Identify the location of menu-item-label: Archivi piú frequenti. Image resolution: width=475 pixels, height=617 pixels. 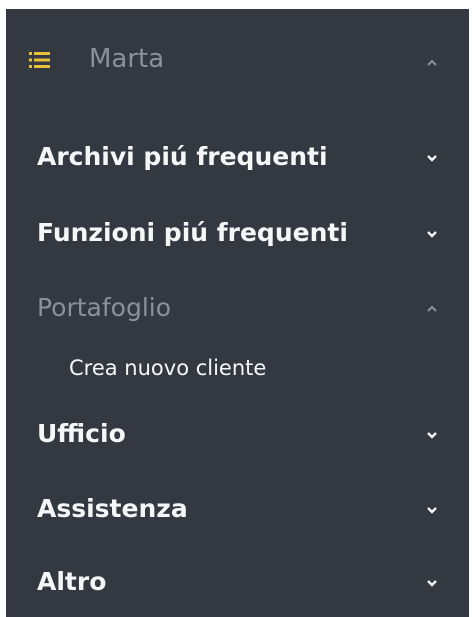
(182, 156).